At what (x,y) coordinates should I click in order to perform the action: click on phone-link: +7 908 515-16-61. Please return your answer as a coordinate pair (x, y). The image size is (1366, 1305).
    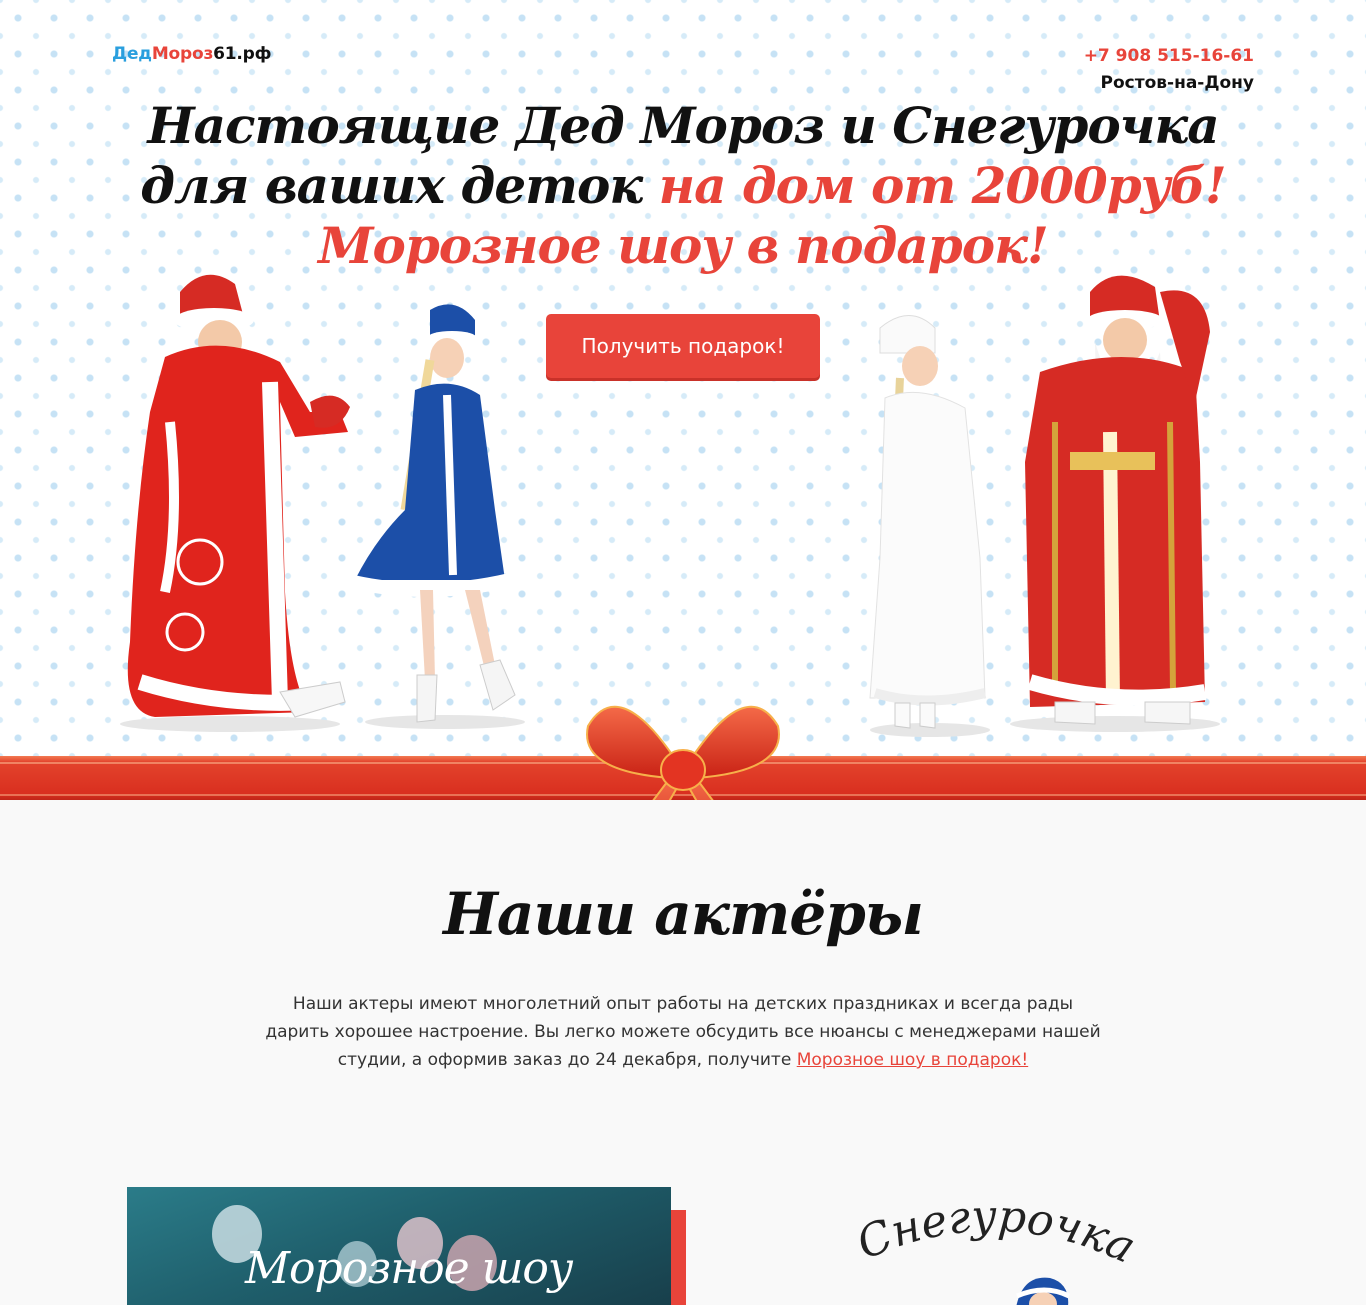
    Looking at the image, I should click on (1169, 56).